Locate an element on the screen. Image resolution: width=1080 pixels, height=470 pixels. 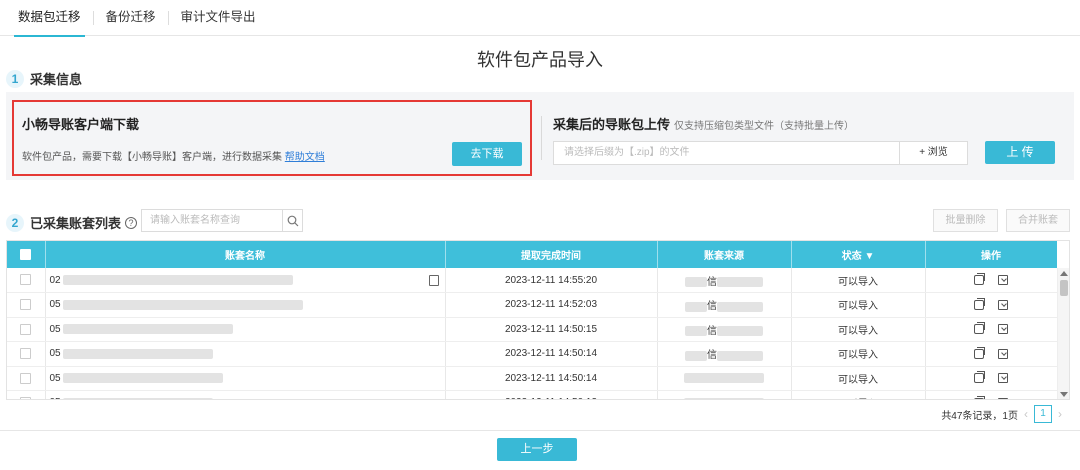
header-status: 状态 ▼ is located at coordinates (858, 254).